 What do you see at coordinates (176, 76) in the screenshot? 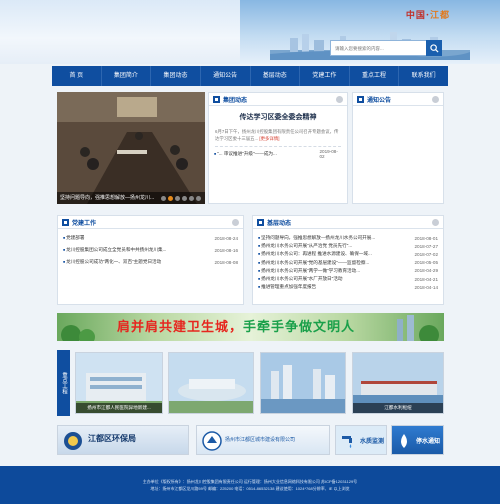
I see `nav-group-news: 集团动态` at bounding box center [176, 76].